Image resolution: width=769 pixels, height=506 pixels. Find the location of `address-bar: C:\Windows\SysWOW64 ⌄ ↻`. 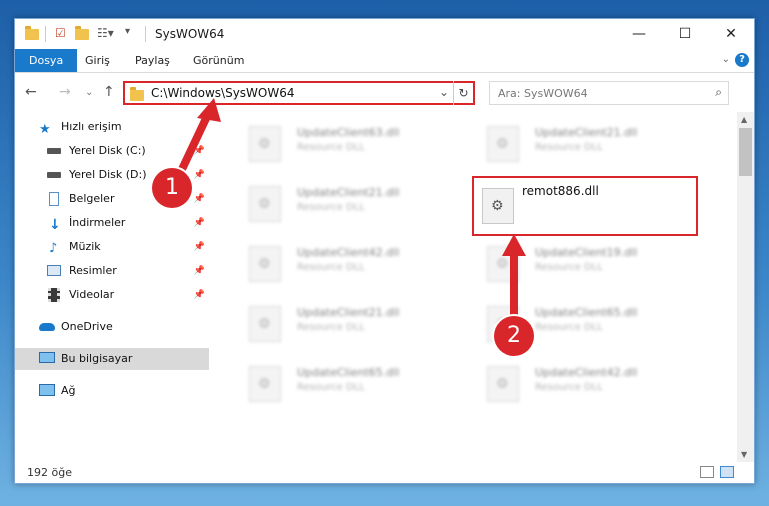

address-bar: C:\Windows\SysWOW64 ⌄ ↻ is located at coordinates (299, 93).